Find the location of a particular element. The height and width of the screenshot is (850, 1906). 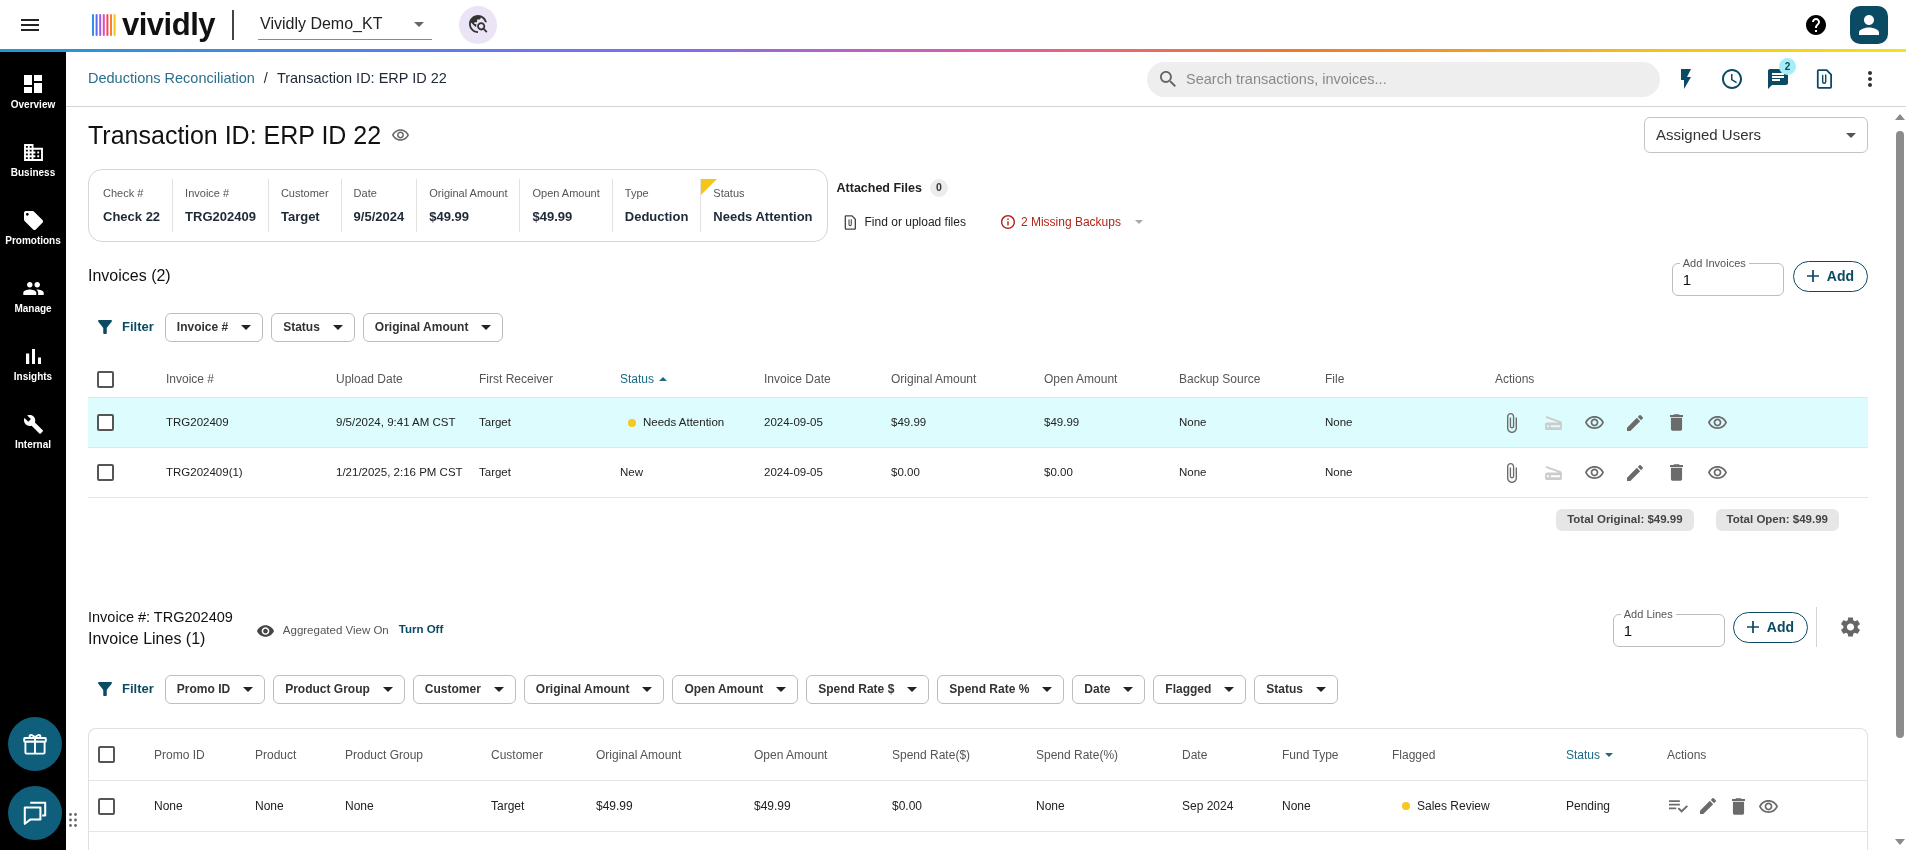

table-cell-text: $0.00 is located at coordinates (1058, 472).